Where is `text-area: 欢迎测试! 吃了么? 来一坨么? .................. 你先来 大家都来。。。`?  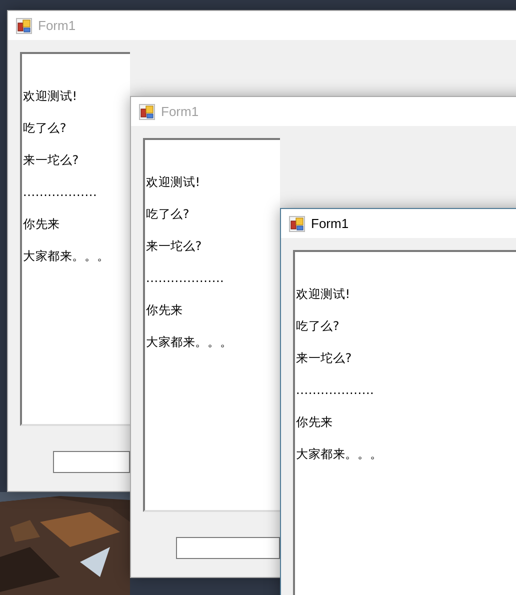 text-area: 欢迎测试! 吃了么? 来一坨么? .................. 你先来 大家都来。。。 is located at coordinates (75, 239).